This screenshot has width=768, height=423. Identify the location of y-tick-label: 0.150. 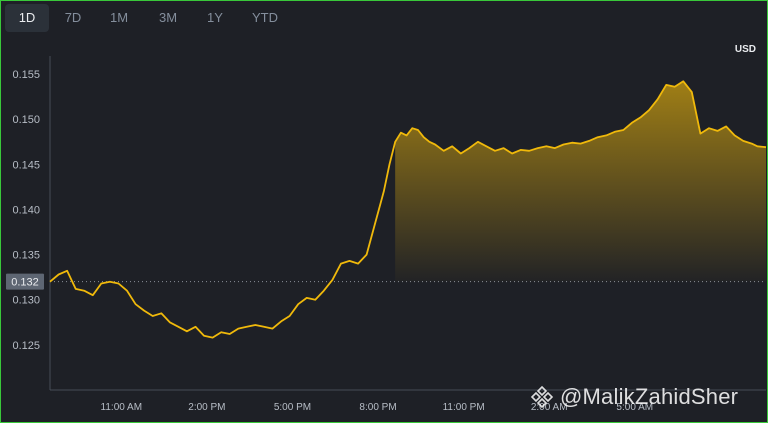
(26, 120).